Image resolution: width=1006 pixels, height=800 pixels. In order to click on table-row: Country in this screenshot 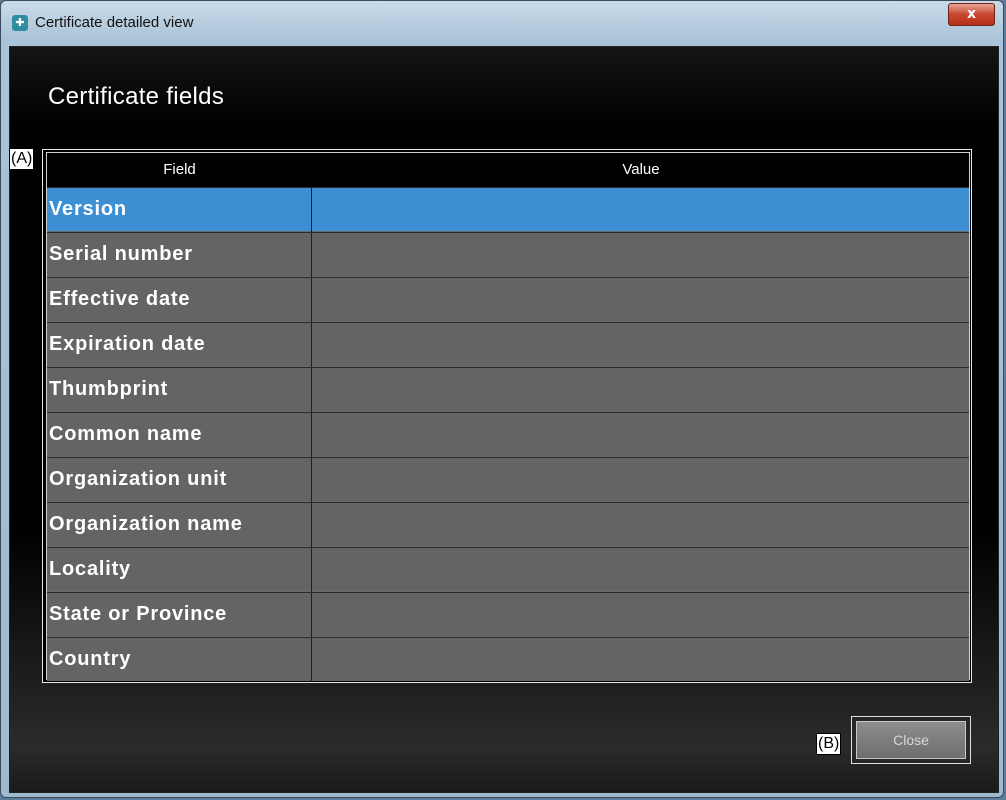, I will do `click(508, 659)`.